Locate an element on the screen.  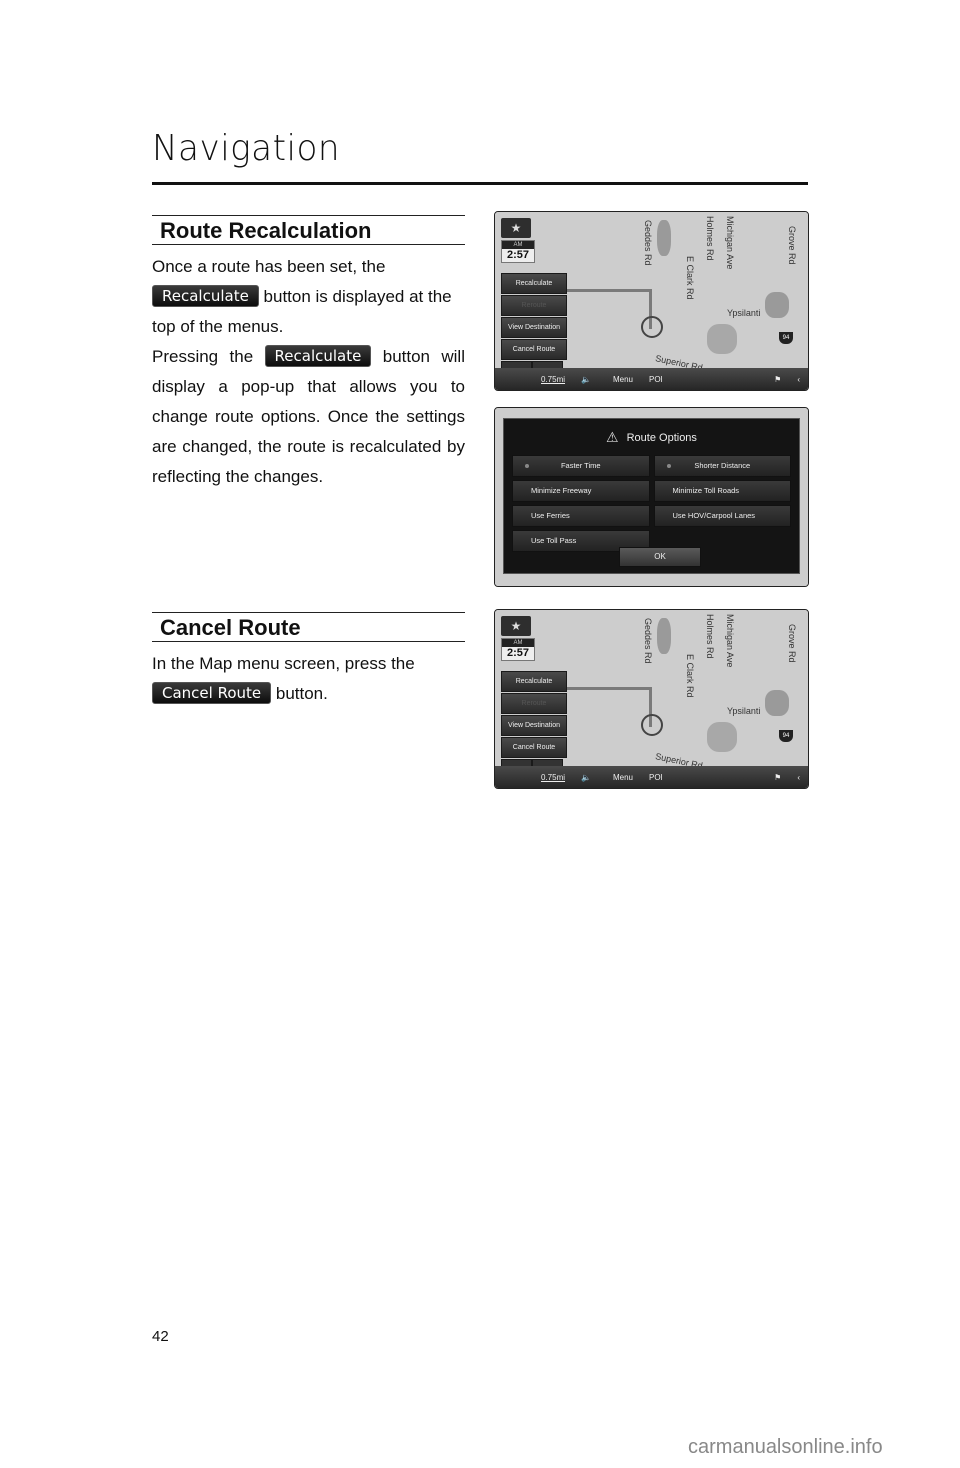
option-minimize-toll-roads: Minimize Toll Roads is located at coordinates (722, 491).